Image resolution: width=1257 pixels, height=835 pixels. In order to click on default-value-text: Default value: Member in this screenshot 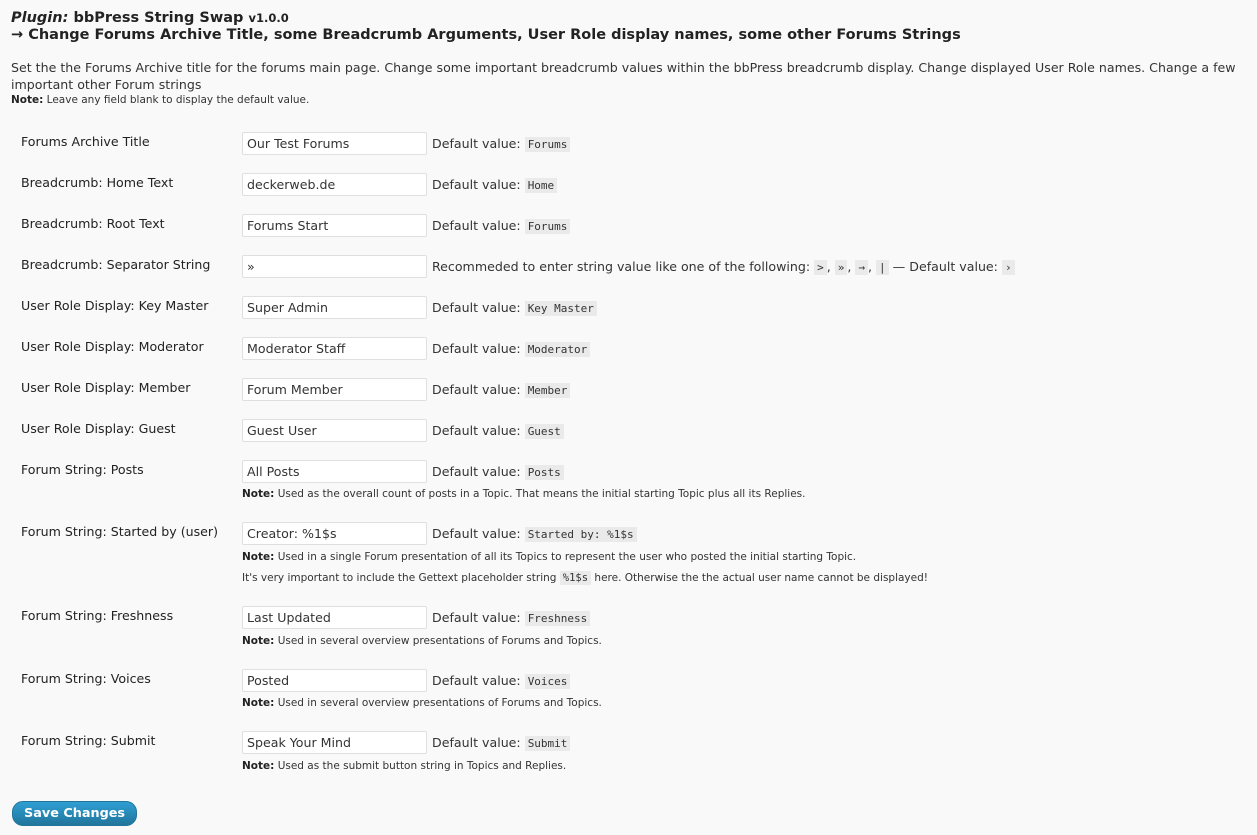, I will do `click(501, 390)`.